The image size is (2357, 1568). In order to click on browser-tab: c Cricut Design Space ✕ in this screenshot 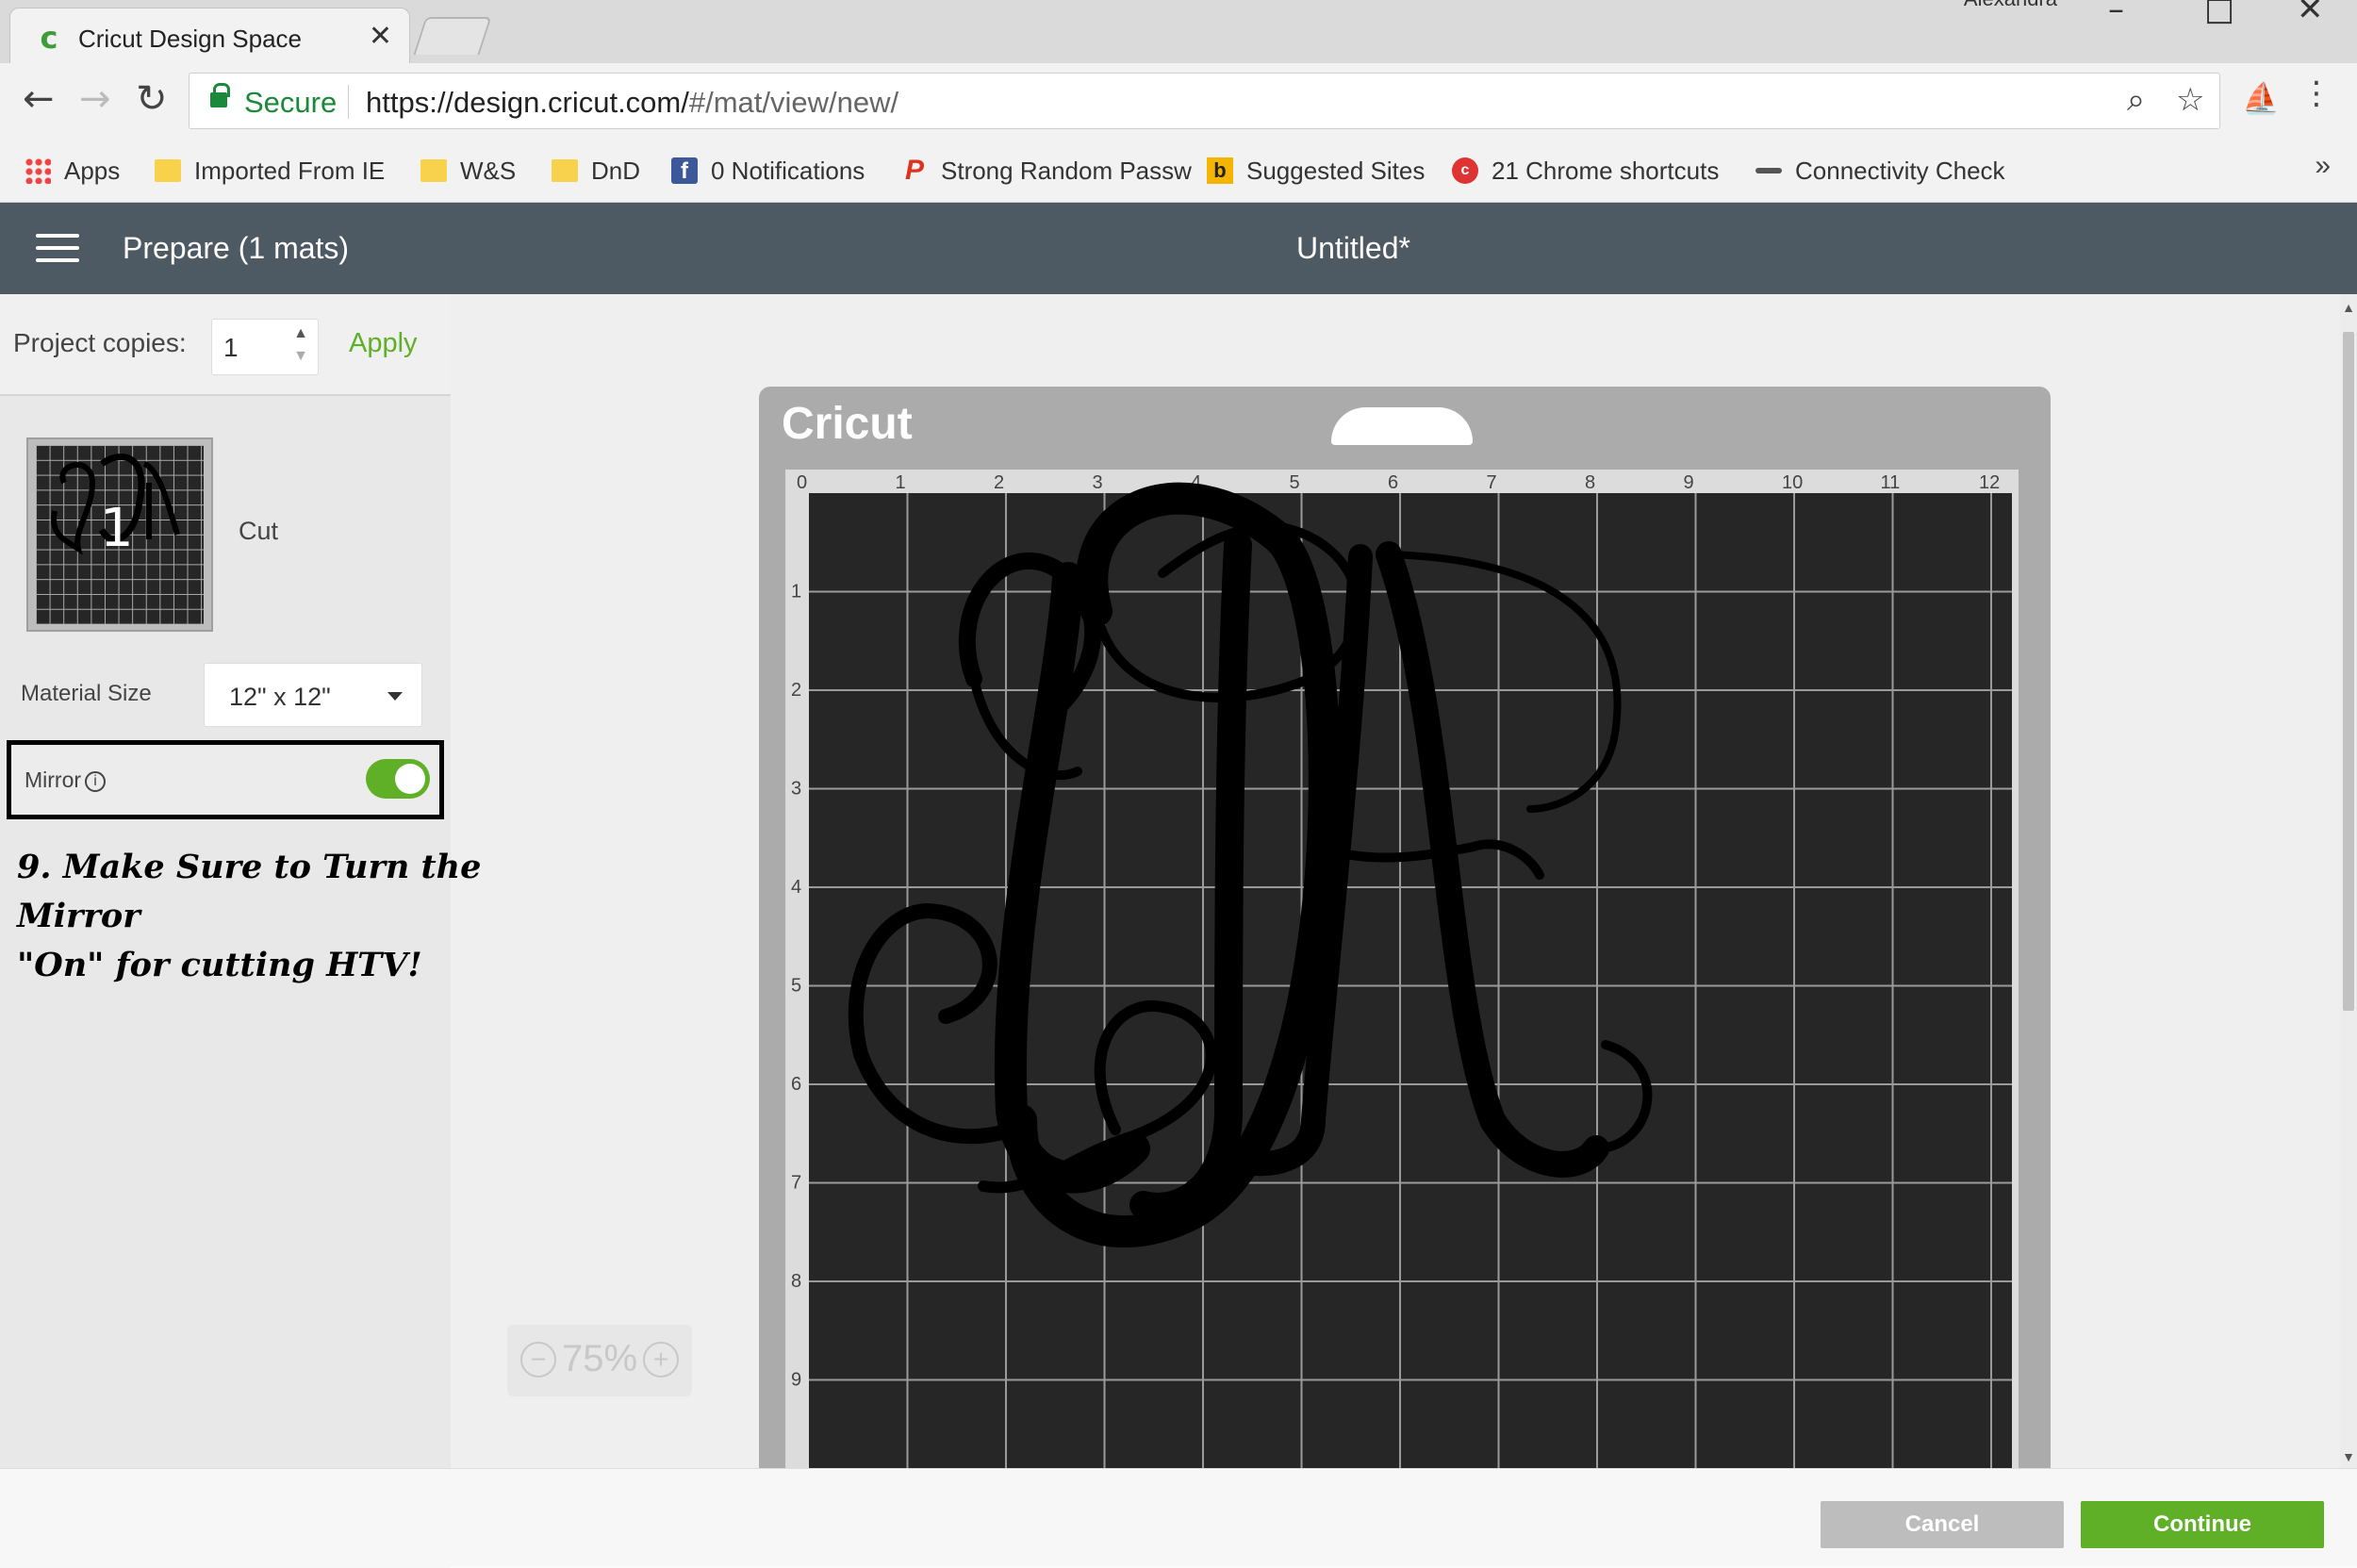, I will do `click(209, 37)`.